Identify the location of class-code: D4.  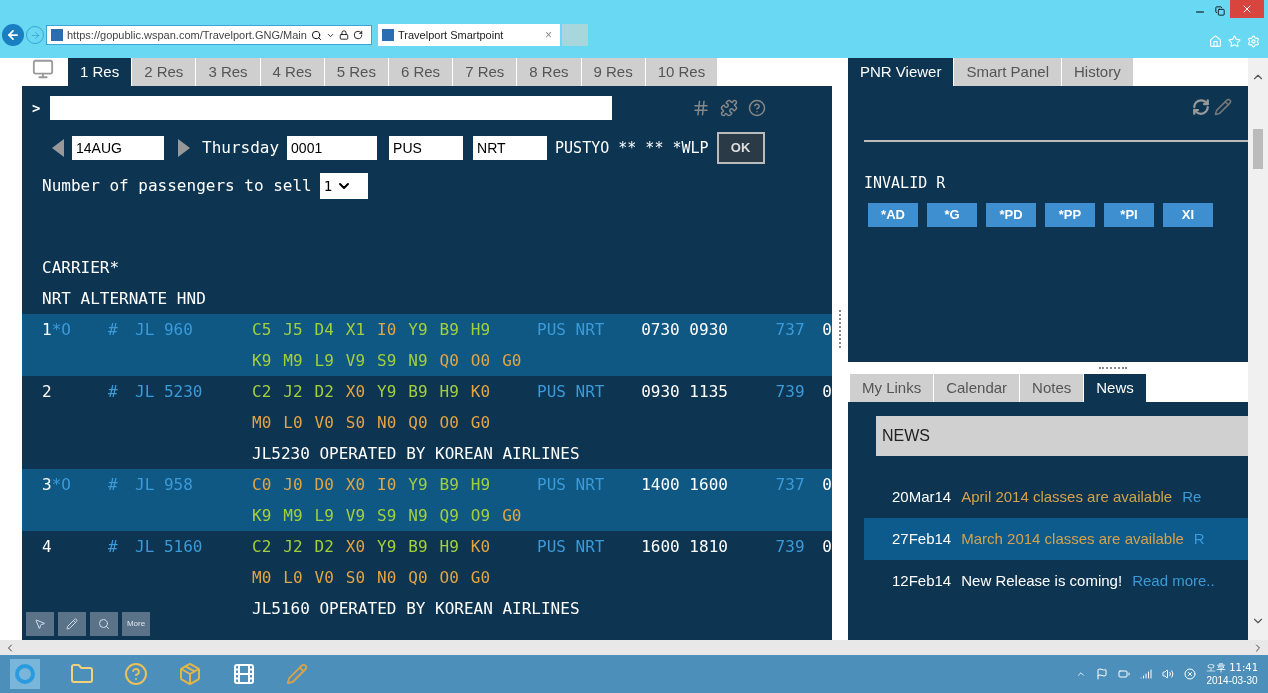
(324, 329).